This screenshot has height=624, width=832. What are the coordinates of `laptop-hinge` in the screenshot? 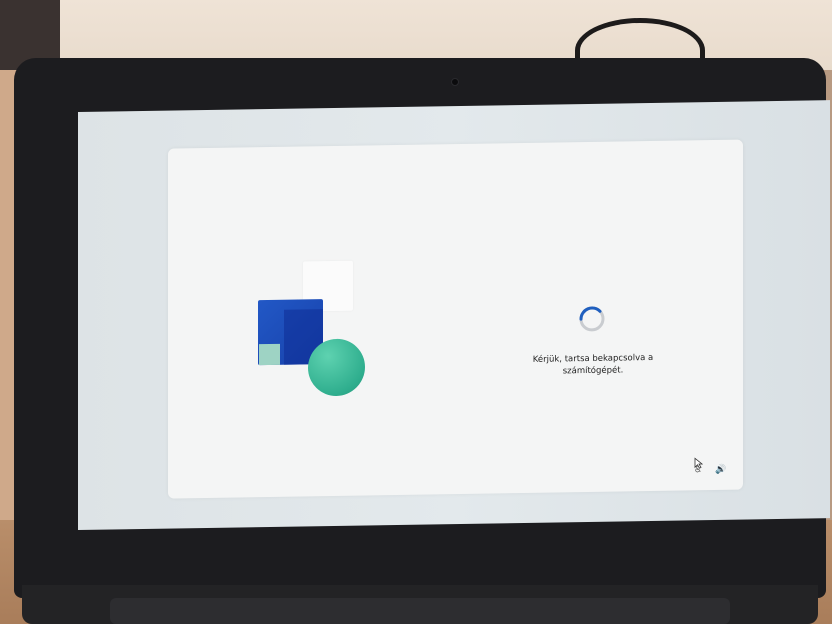 It's located at (420, 611).